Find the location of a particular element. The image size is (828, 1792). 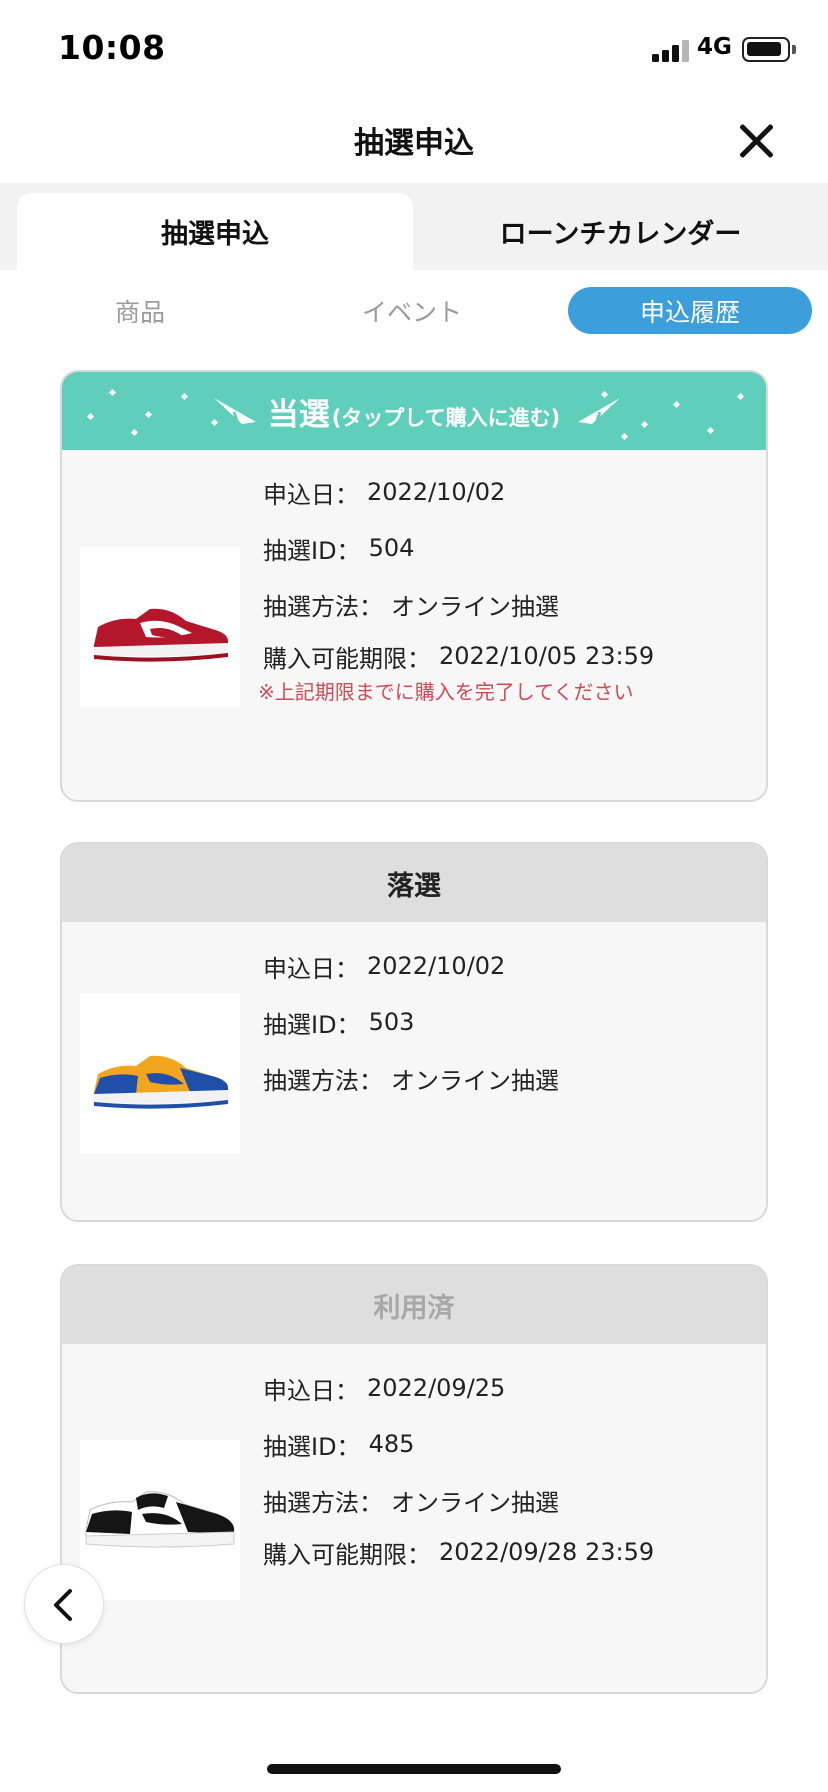

status-bar: 10:08 4G is located at coordinates (414, 50).